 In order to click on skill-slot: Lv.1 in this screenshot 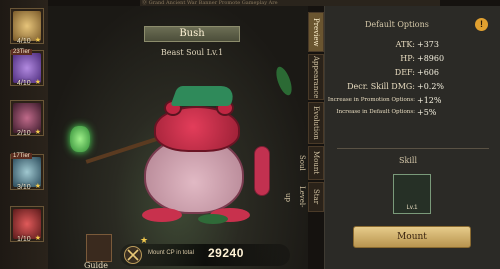, I will do `click(412, 194)`.